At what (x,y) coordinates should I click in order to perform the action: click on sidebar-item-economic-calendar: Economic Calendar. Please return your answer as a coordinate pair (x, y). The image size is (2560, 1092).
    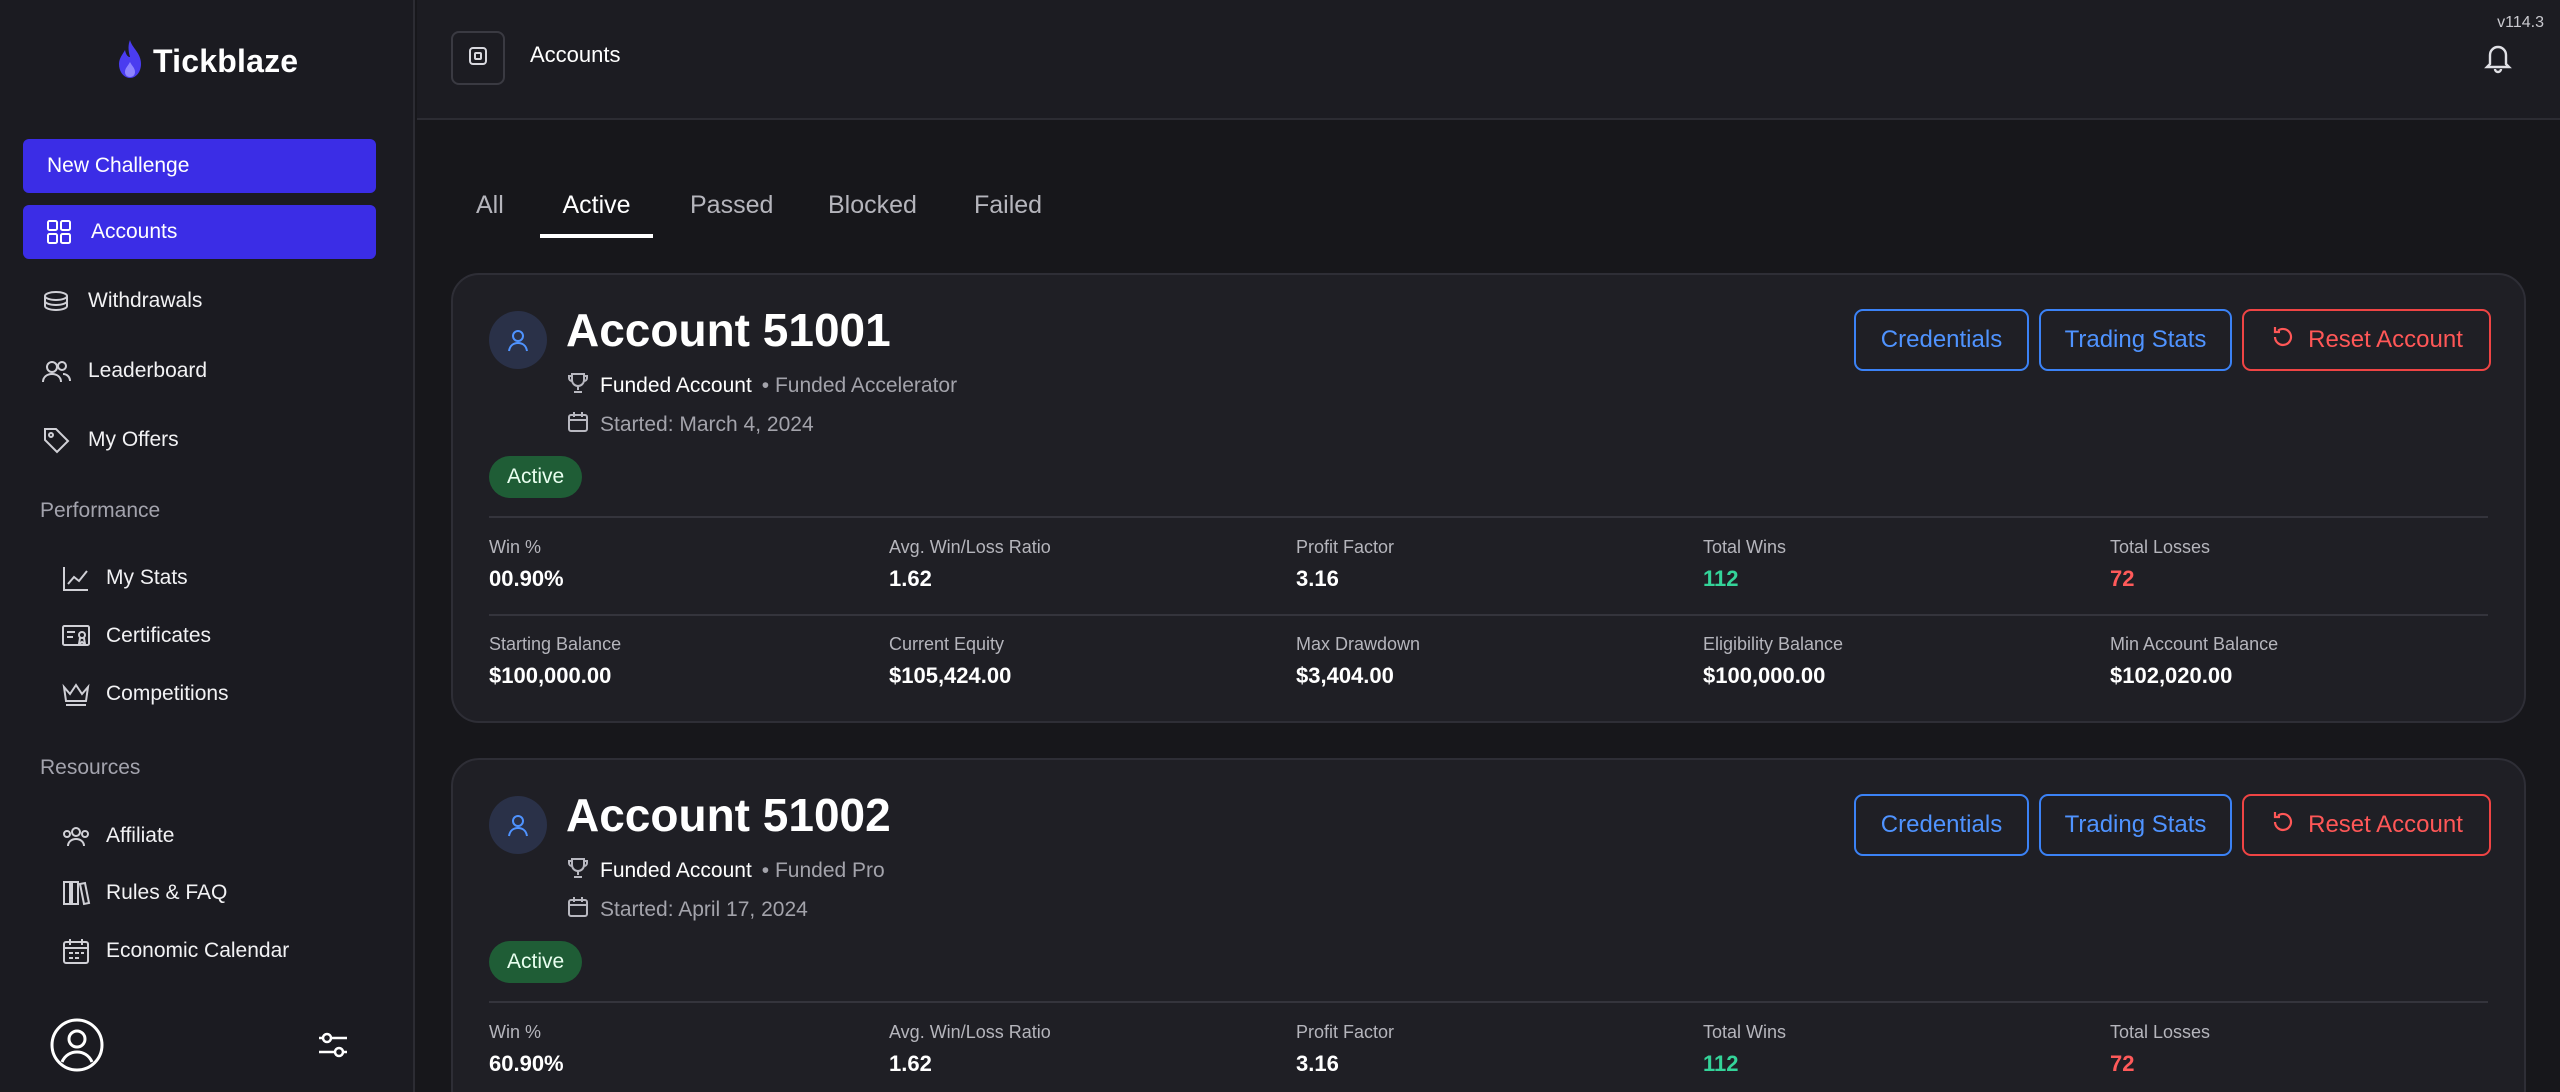
    Looking at the image, I should click on (174, 951).